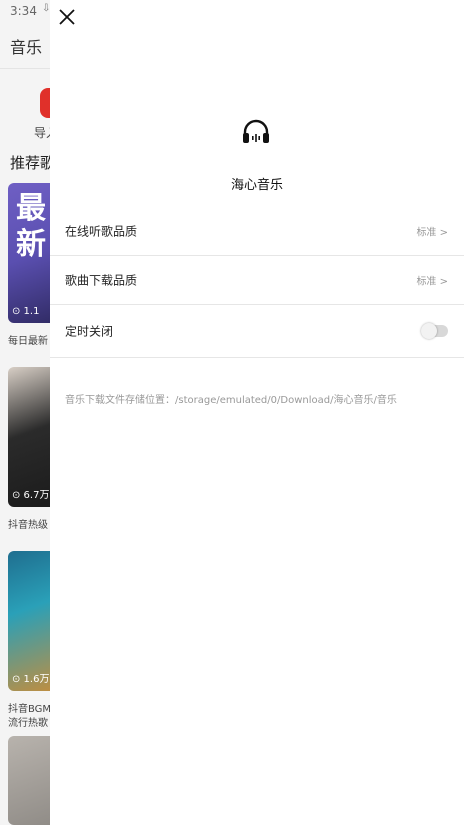 This screenshot has width=464, height=825. I want to click on close-icon, so click(67, 17).